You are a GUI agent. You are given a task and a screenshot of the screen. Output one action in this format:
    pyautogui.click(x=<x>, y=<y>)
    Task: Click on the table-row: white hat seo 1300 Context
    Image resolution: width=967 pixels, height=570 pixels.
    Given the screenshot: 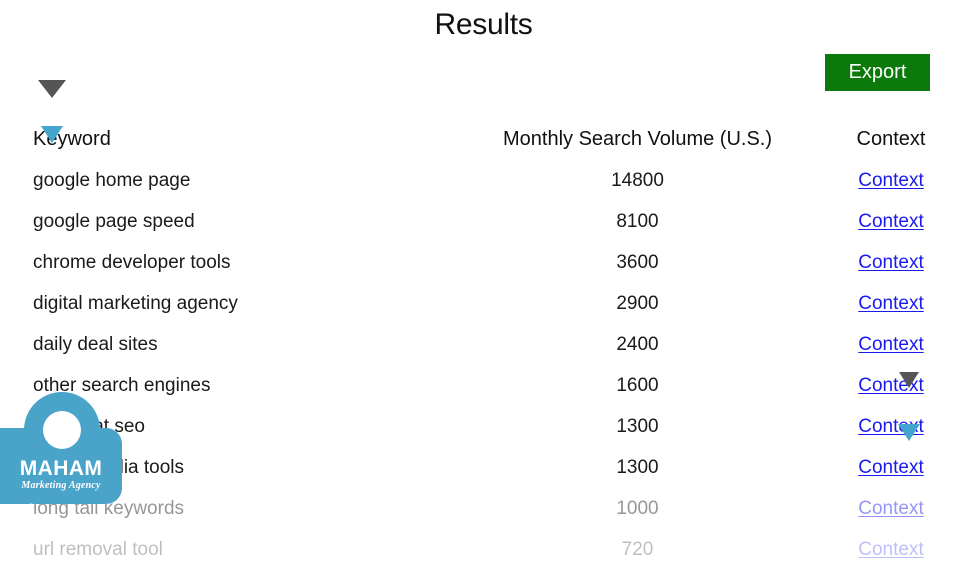 What is the action you would take?
    pyautogui.click(x=483, y=426)
    